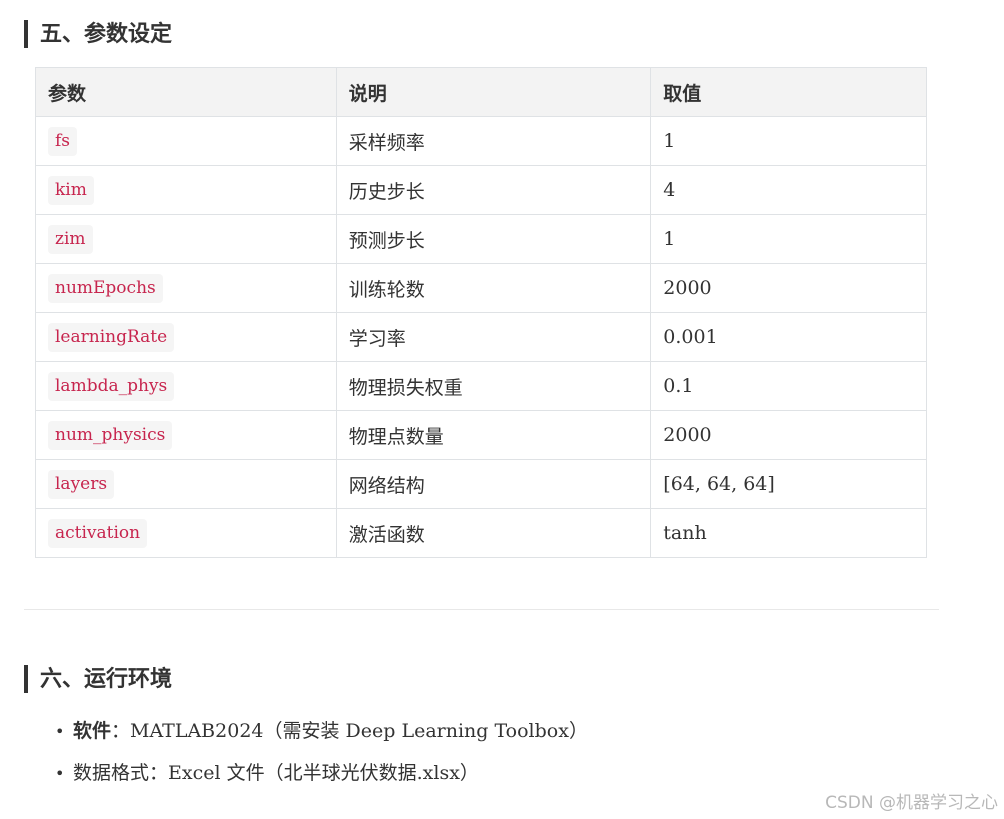 The width and height of the screenshot is (1004, 819). Describe the element at coordinates (111, 337) in the screenshot. I see `param-code: learningRate` at that location.